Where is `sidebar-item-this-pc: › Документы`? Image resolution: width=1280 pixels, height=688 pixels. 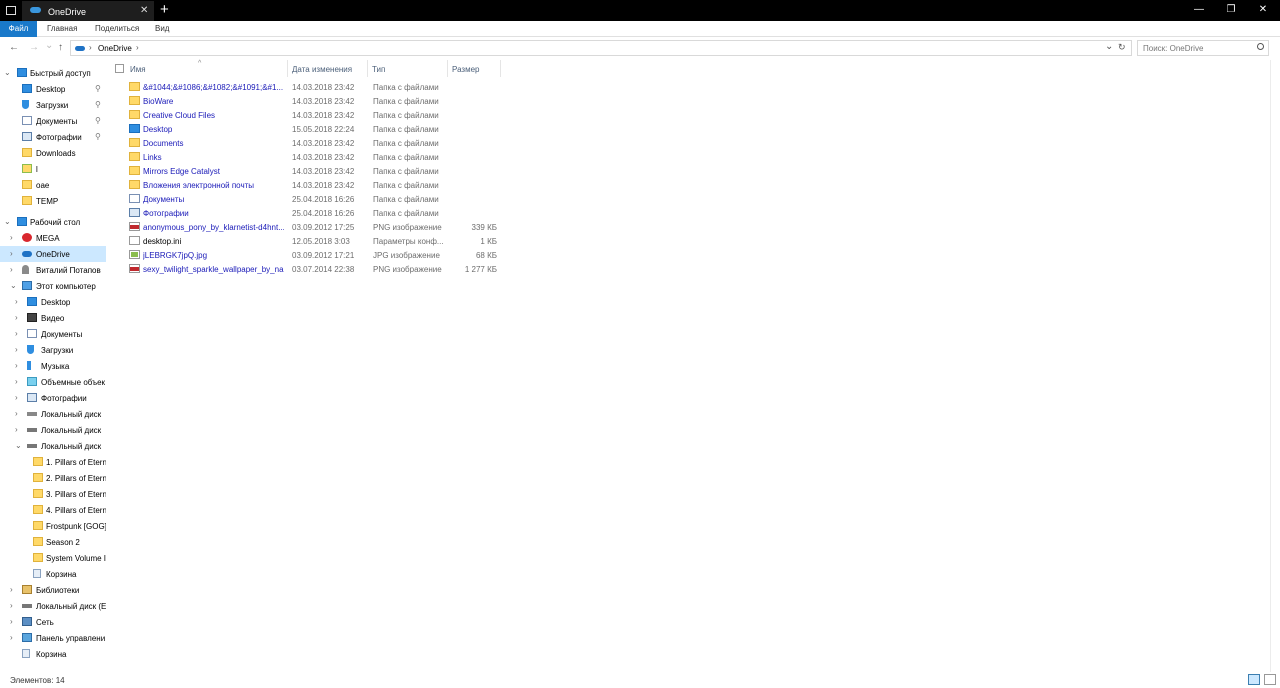 sidebar-item-this-pc: › Документы is located at coordinates (53, 334).